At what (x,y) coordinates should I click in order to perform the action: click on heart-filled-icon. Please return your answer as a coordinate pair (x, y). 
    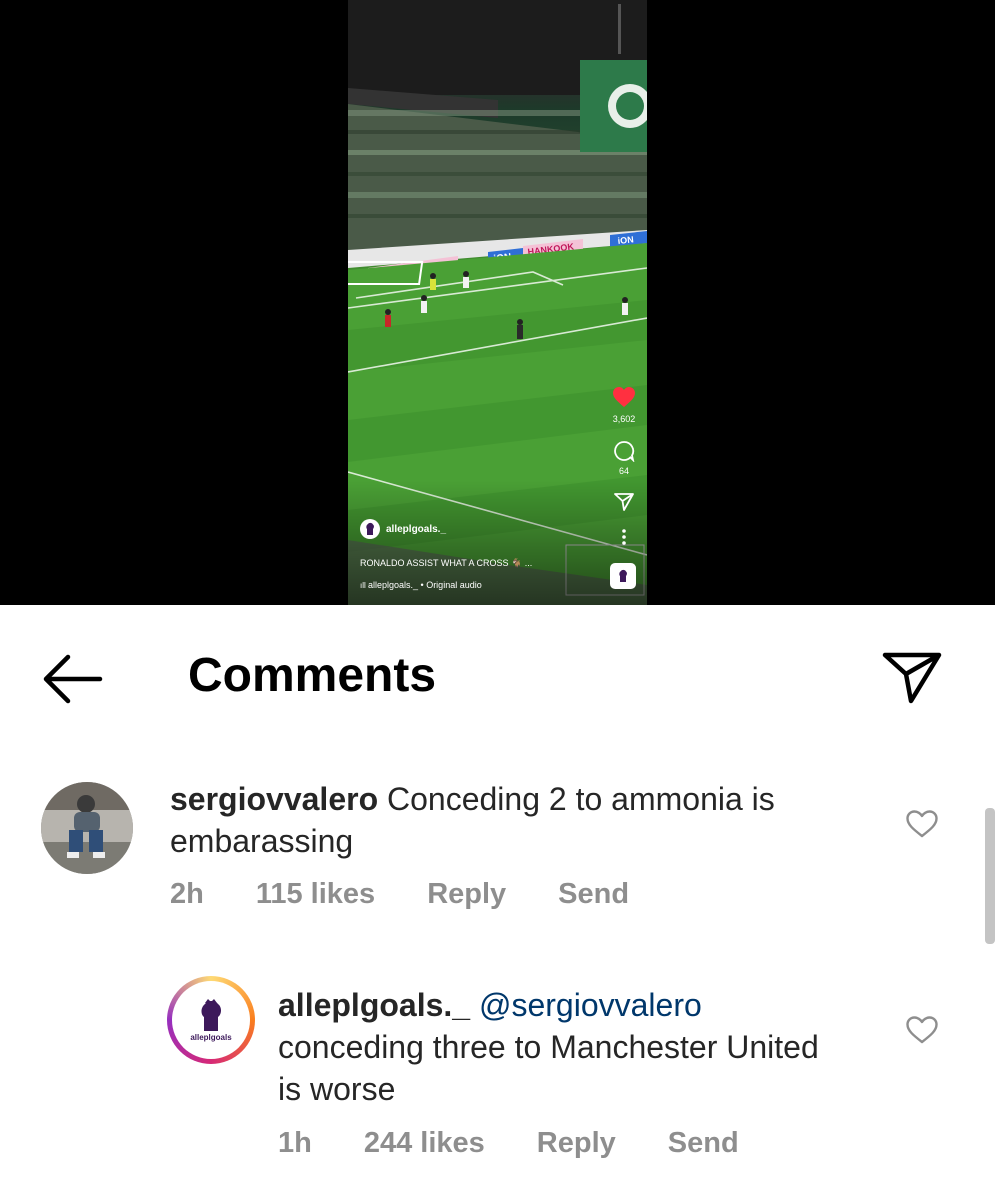
    Looking at the image, I should click on (624, 397).